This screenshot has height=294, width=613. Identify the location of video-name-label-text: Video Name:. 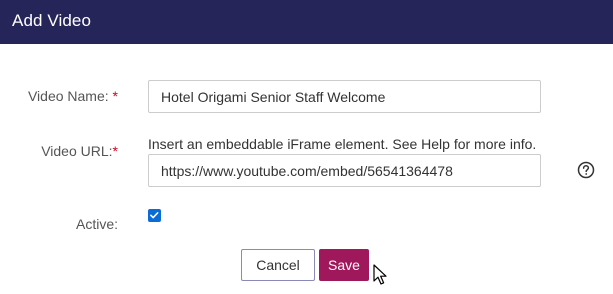
(68, 96).